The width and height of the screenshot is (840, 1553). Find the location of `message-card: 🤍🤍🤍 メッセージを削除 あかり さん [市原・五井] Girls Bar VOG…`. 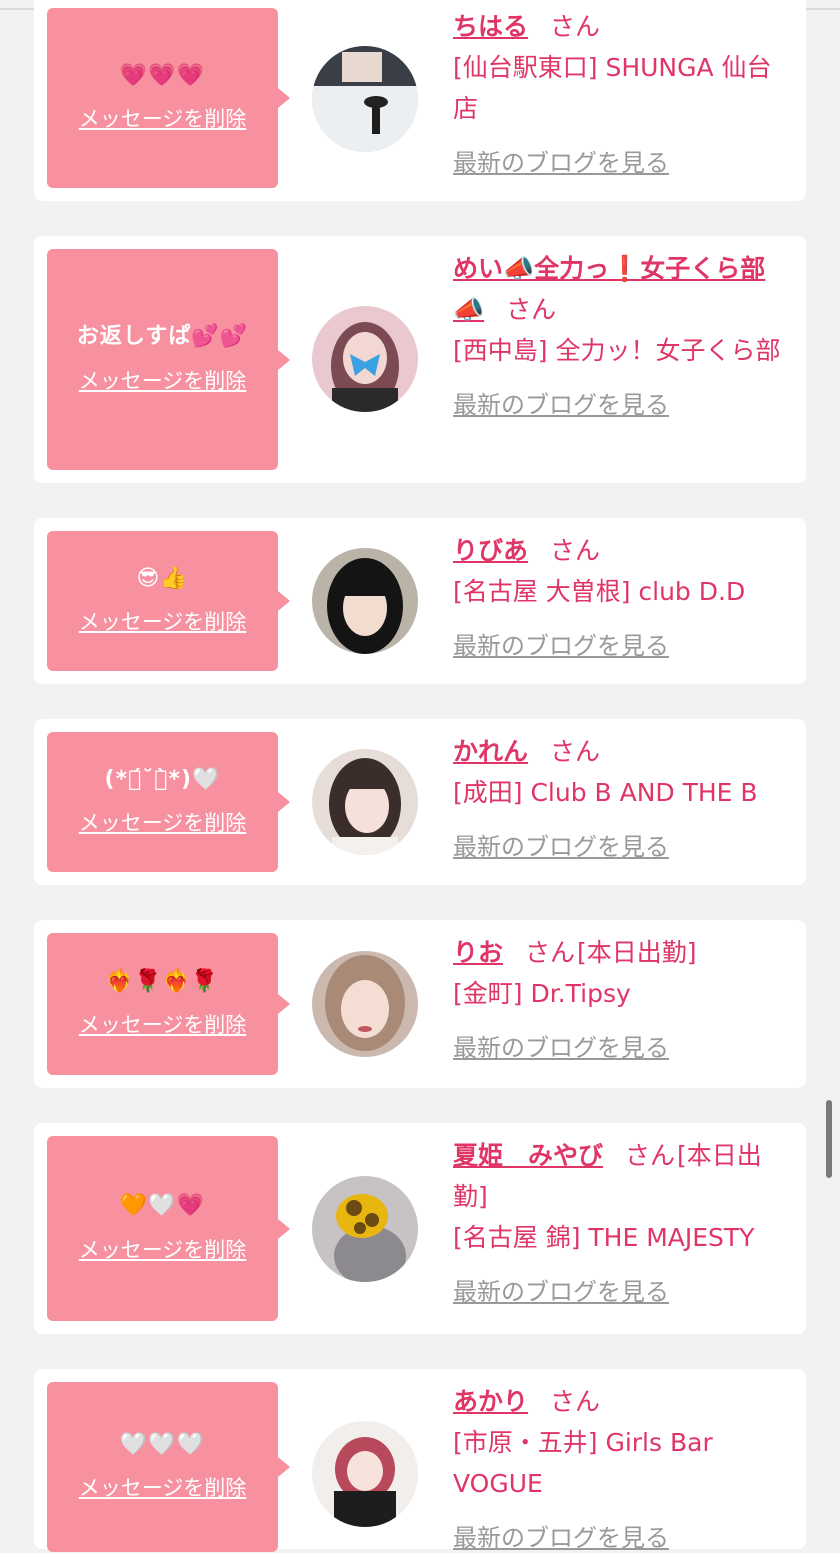

message-card: 🤍🤍🤍 メッセージを削除 あかり さん [市原・五井] Girls Bar VOG… is located at coordinates (420, 1460).